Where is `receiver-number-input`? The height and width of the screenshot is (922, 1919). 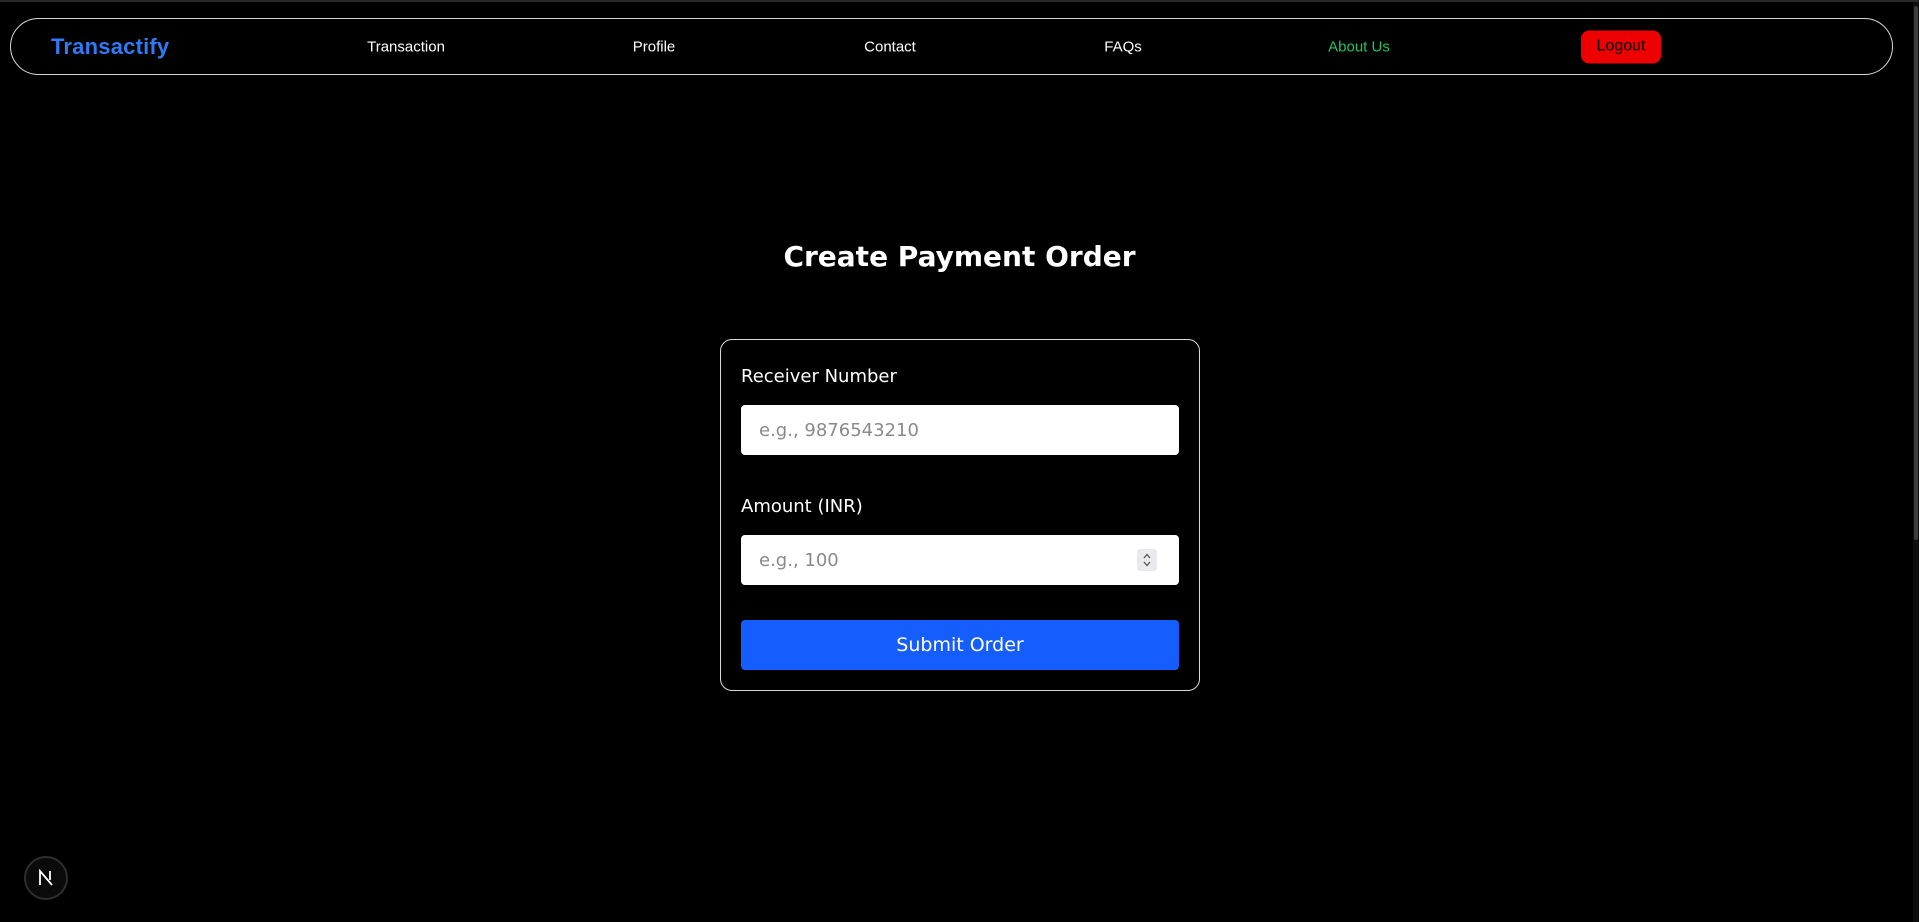
receiver-number-input is located at coordinates (960, 430).